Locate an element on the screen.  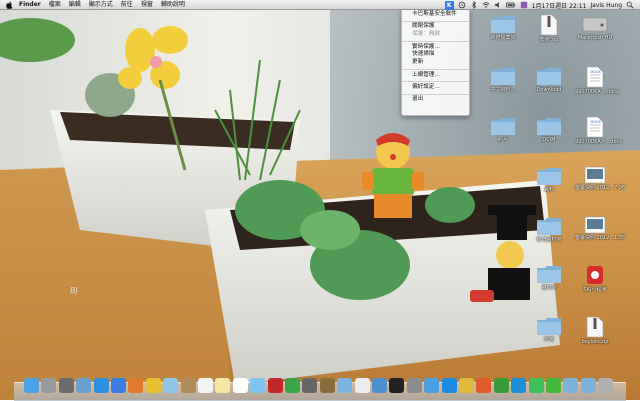
dock-wechat-icon is located at coordinates (553, 385).